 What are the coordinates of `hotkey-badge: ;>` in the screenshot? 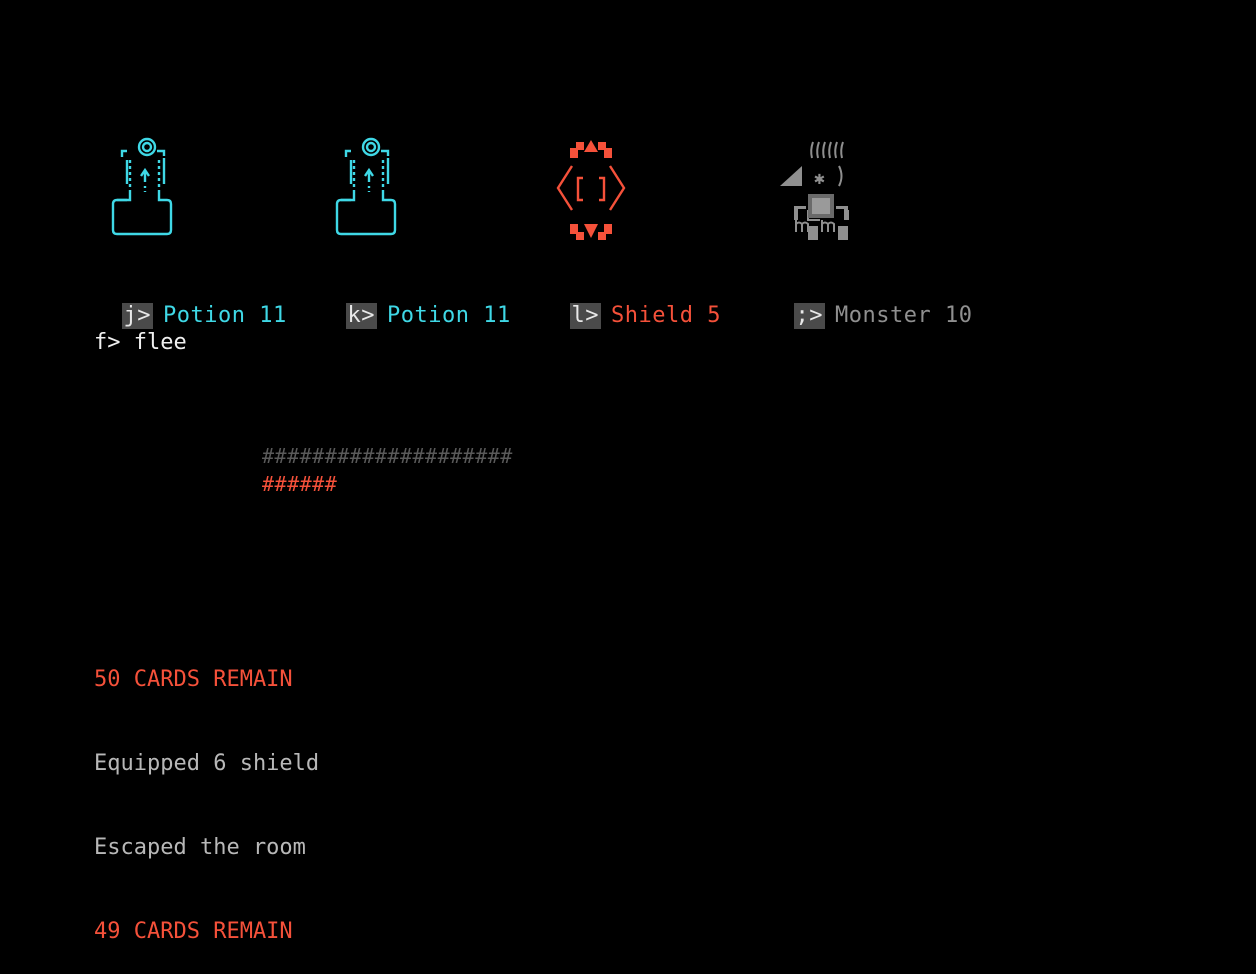 It's located at (809, 316).